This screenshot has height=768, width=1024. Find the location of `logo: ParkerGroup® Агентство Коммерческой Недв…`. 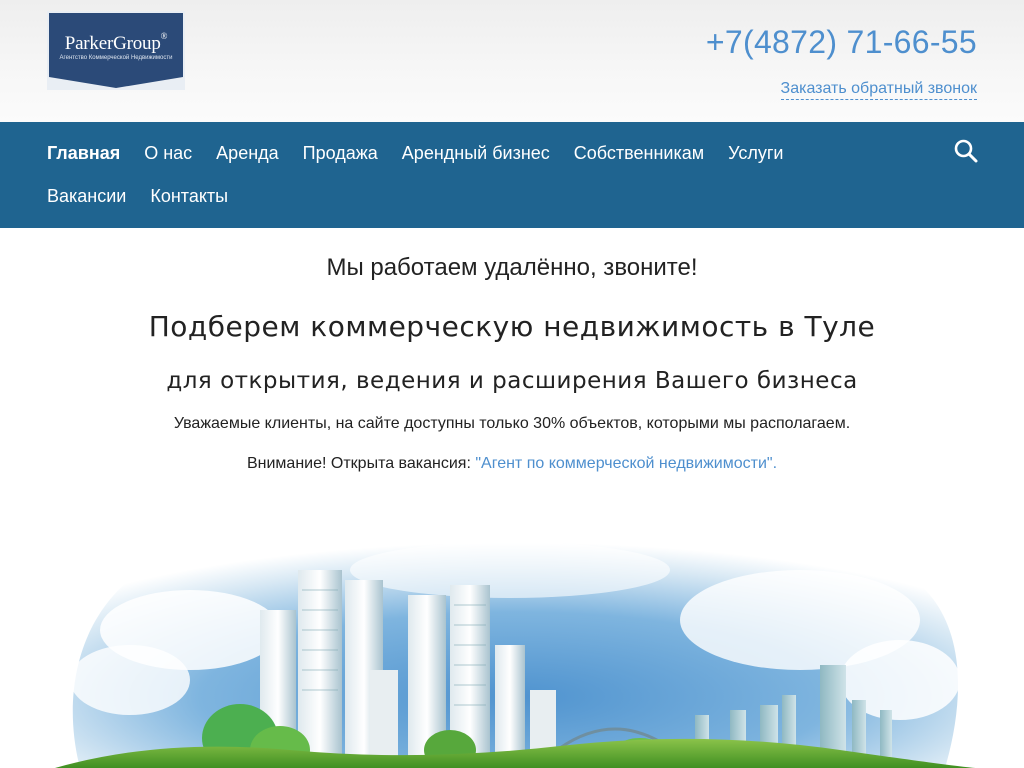

logo: ParkerGroup® Агентство Коммерческой Недв… is located at coordinates (116, 50).